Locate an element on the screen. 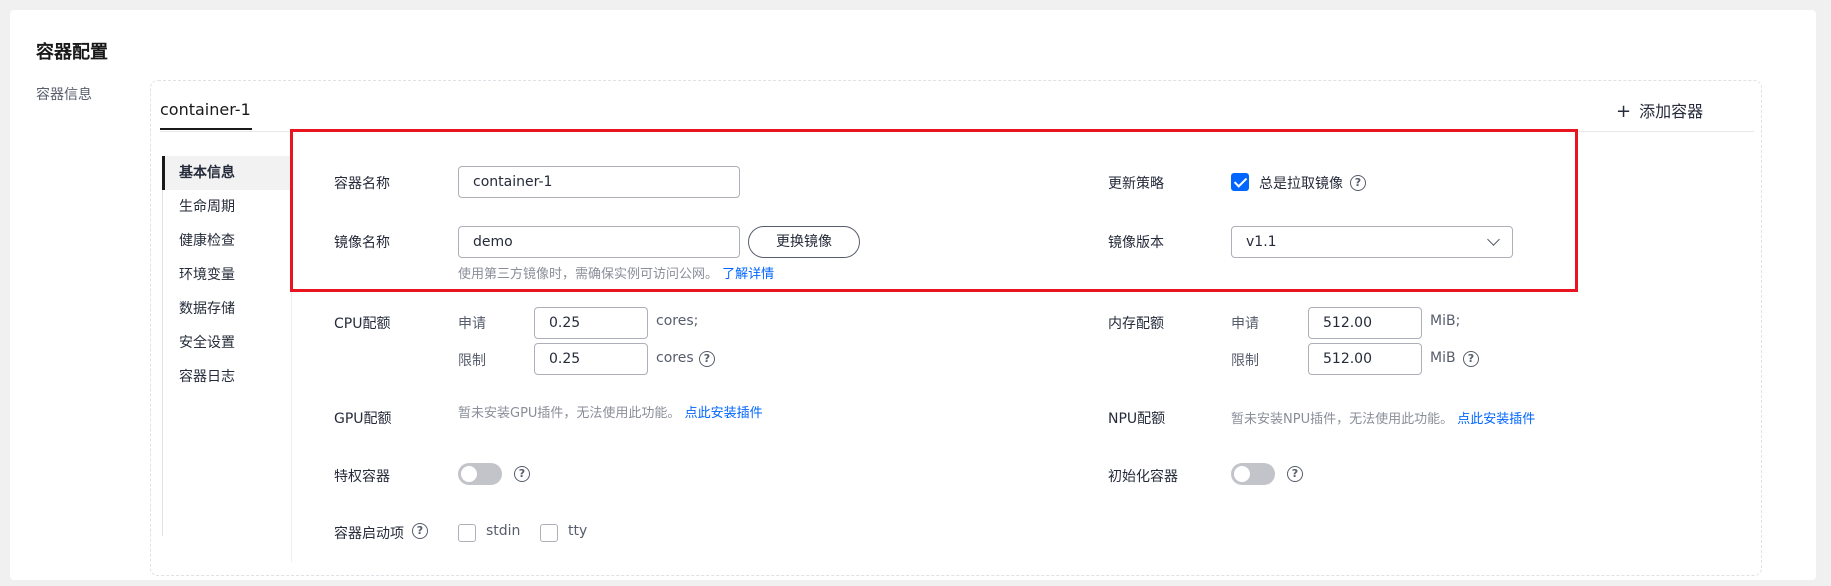 The image size is (1831, 586). nav-item-security: 安全设置 is located at coordinates (226, 343).